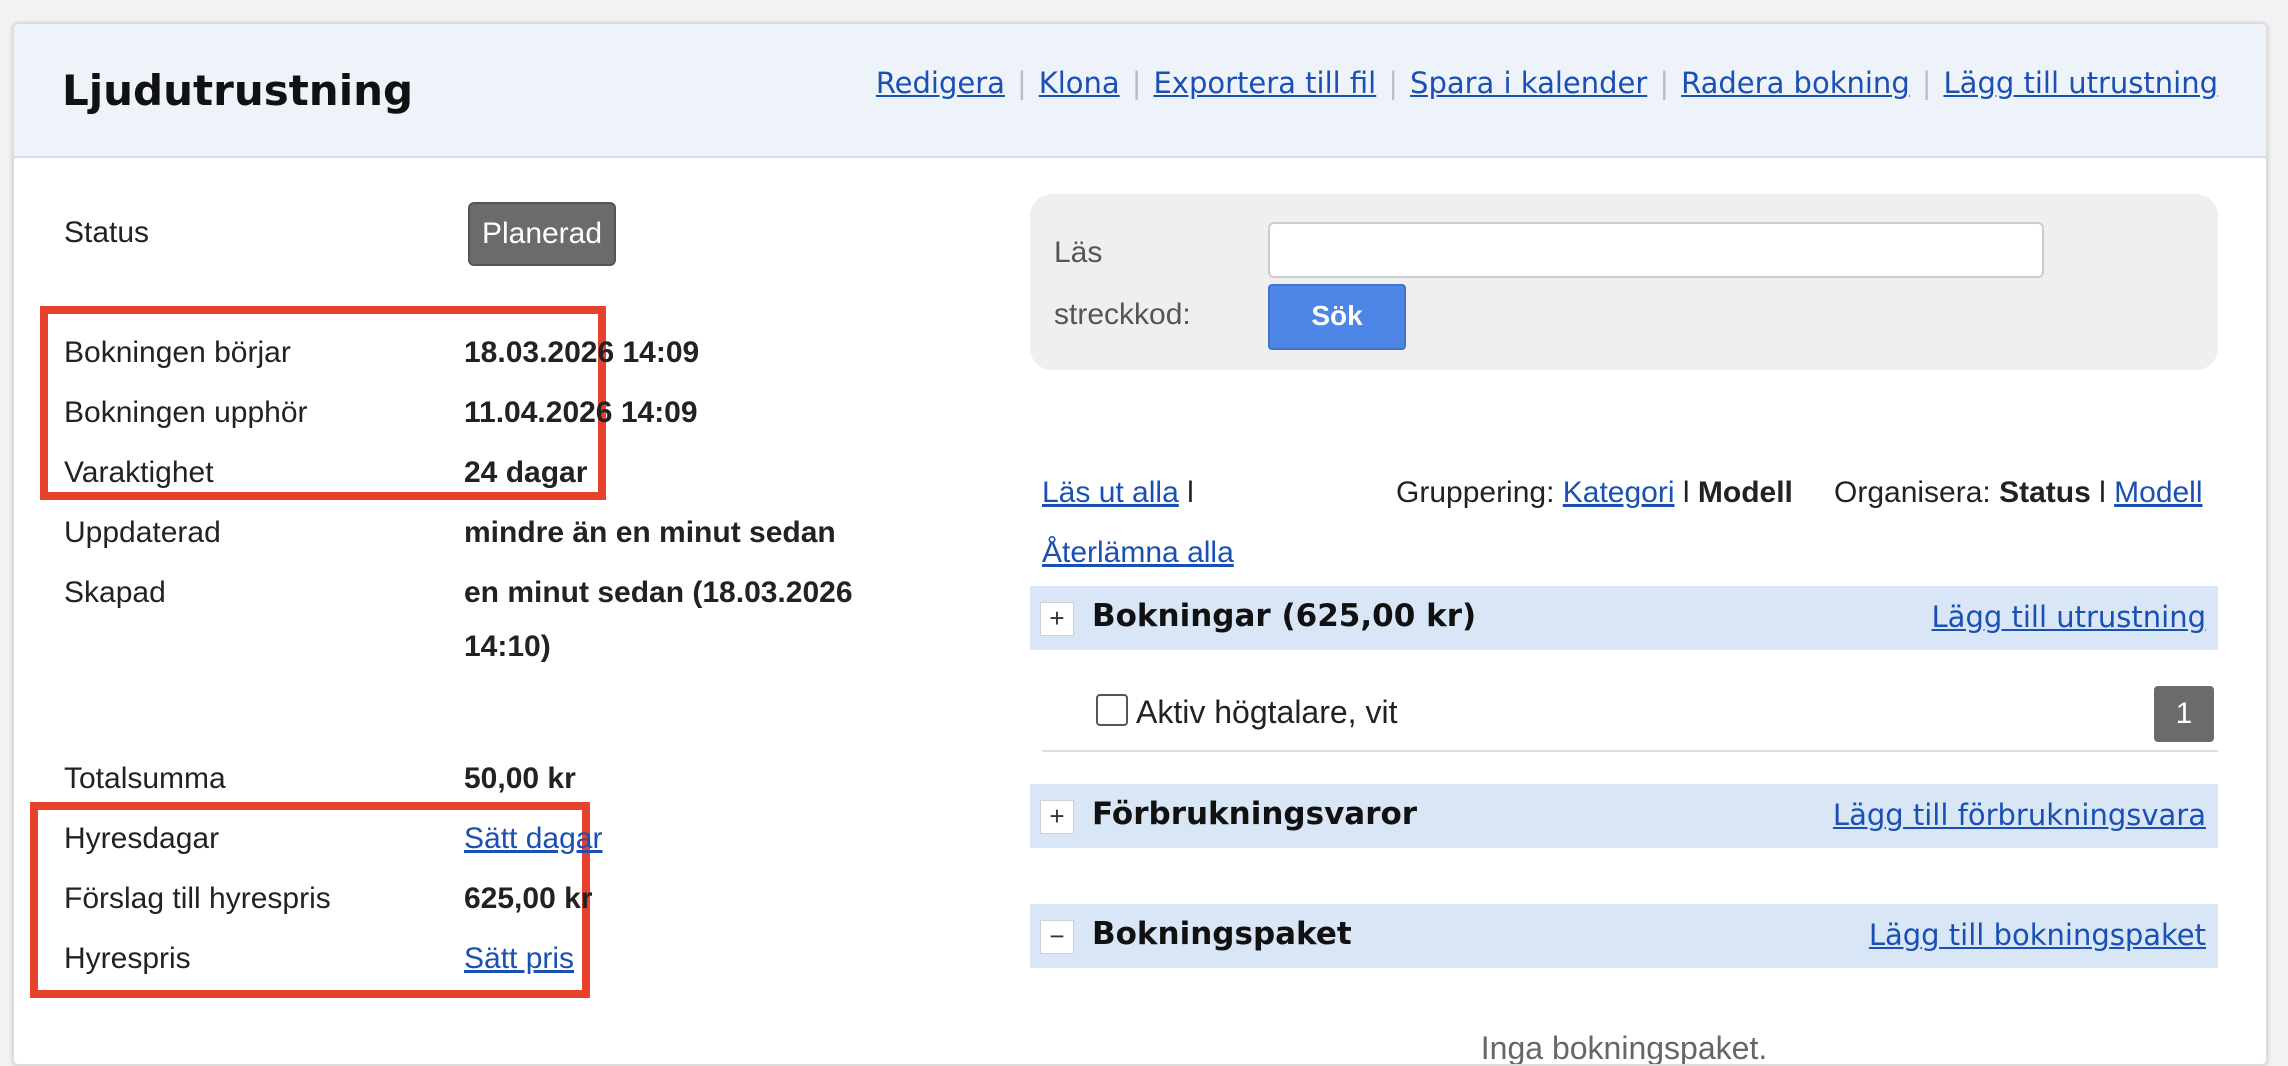  What do you see at coordinates (1475, 492) in the screenshot?
I see `grouping-label: Gruppering:` at bounding box center [1475, 492].